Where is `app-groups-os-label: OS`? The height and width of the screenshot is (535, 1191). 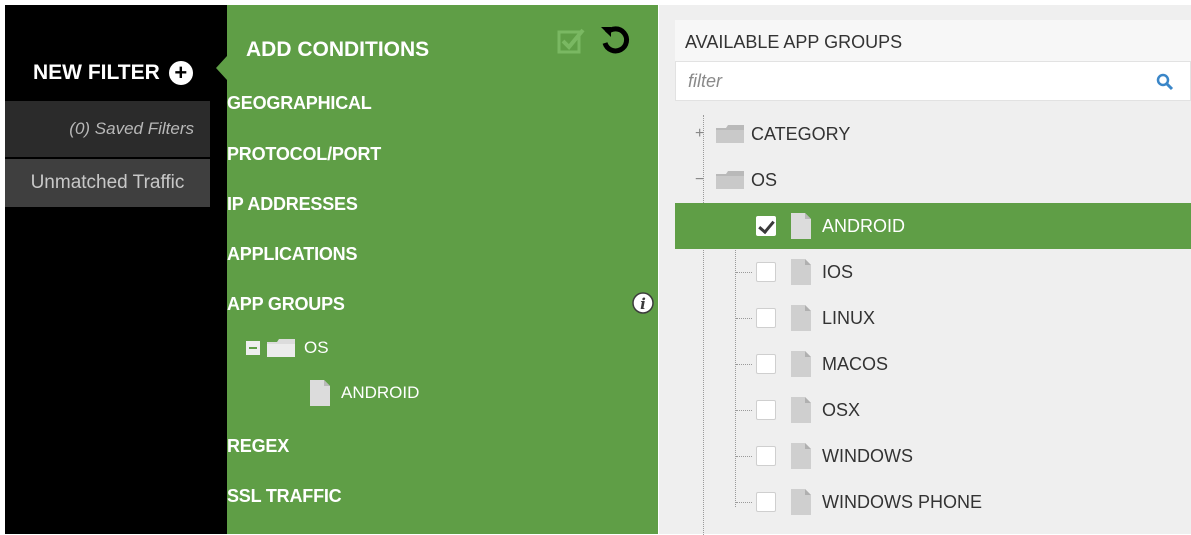 app-groups-os-label: OS is located at coordinates (316, 347).